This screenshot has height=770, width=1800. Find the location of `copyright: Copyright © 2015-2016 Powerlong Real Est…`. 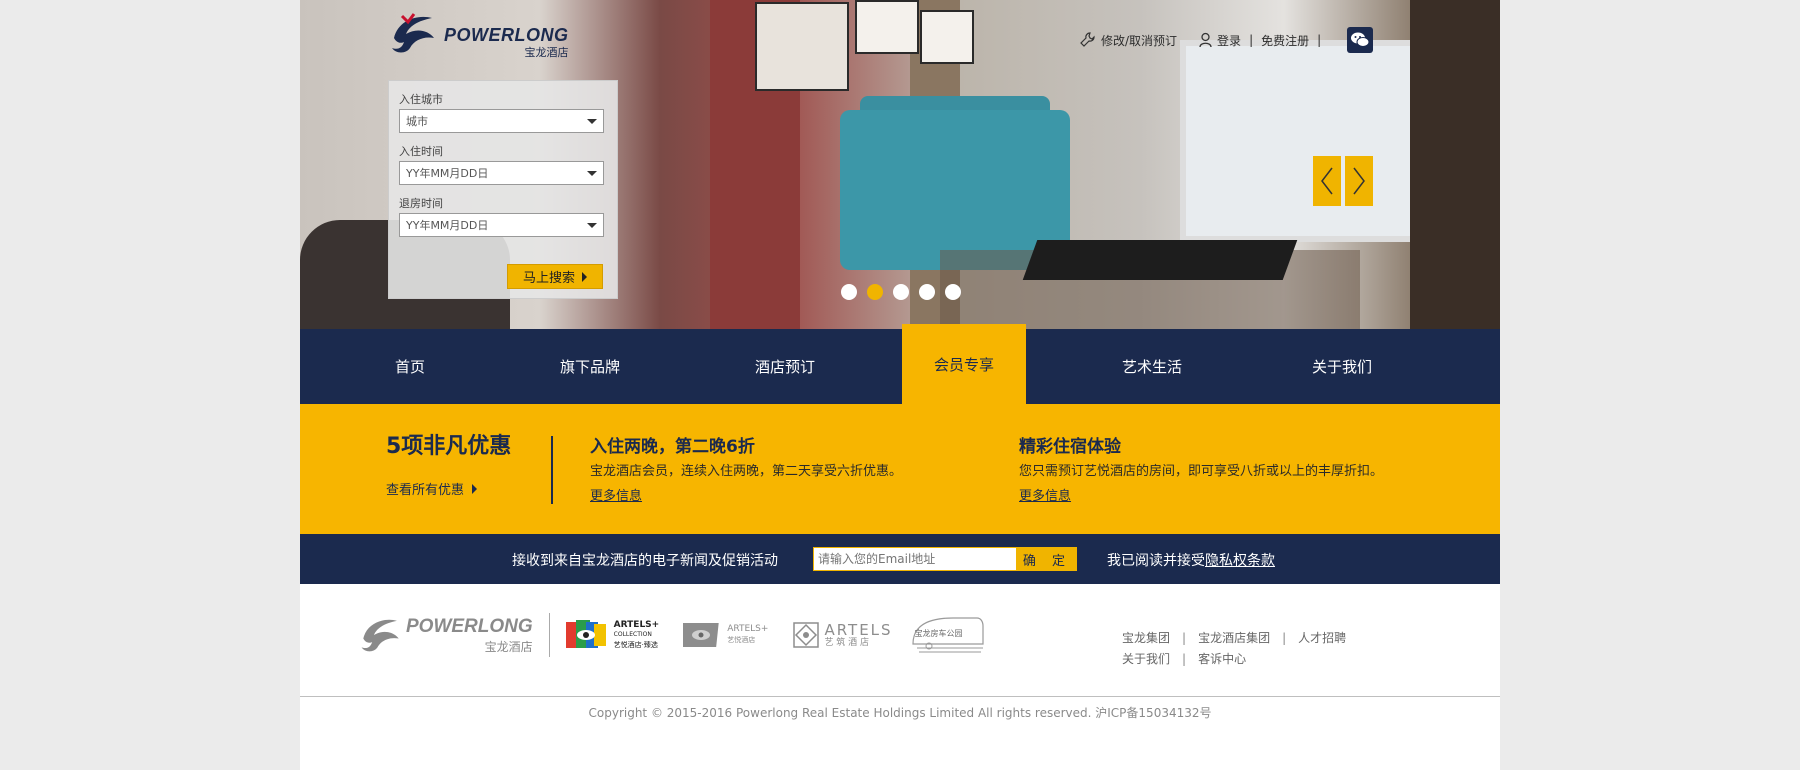

copyright: Copyright © 2015-2016 Powerlong Real Est… is located at coordinates (900, 713).